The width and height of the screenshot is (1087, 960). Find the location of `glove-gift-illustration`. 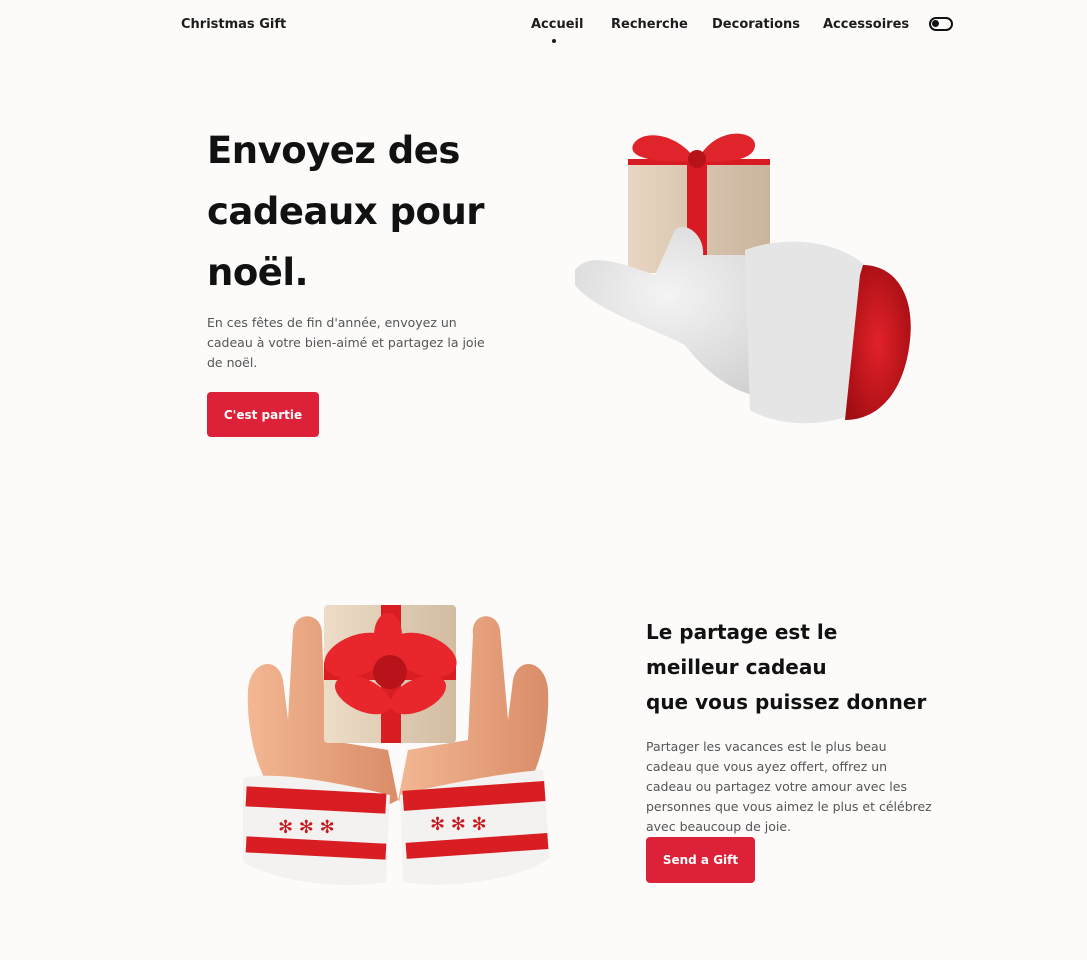

glove-gift-illustration is located at coordinates (743, 278).